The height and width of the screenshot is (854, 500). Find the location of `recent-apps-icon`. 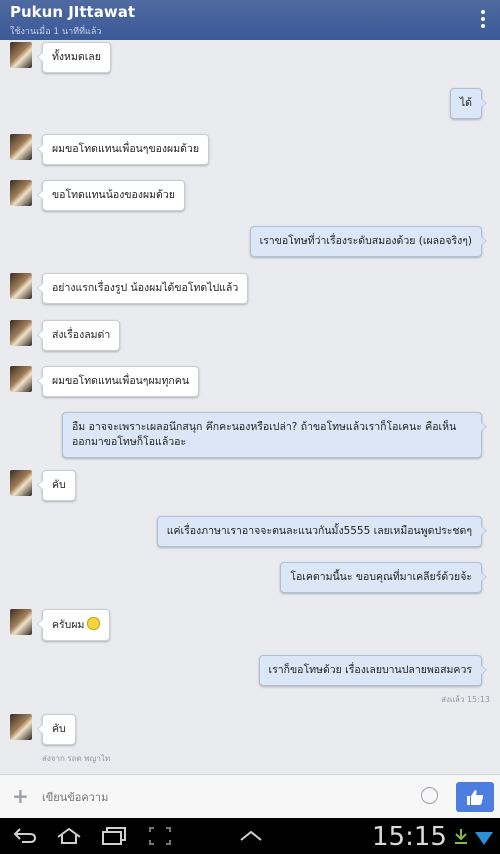

recent-apps-icon is located at coordinates (114, 836).